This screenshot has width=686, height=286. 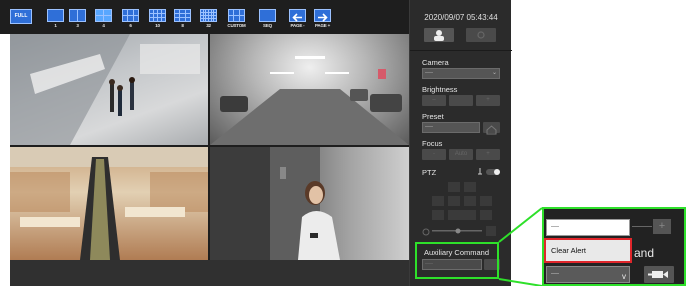 I want to click on chevron-down-icon: ⌄, so click(x=494, y=73).